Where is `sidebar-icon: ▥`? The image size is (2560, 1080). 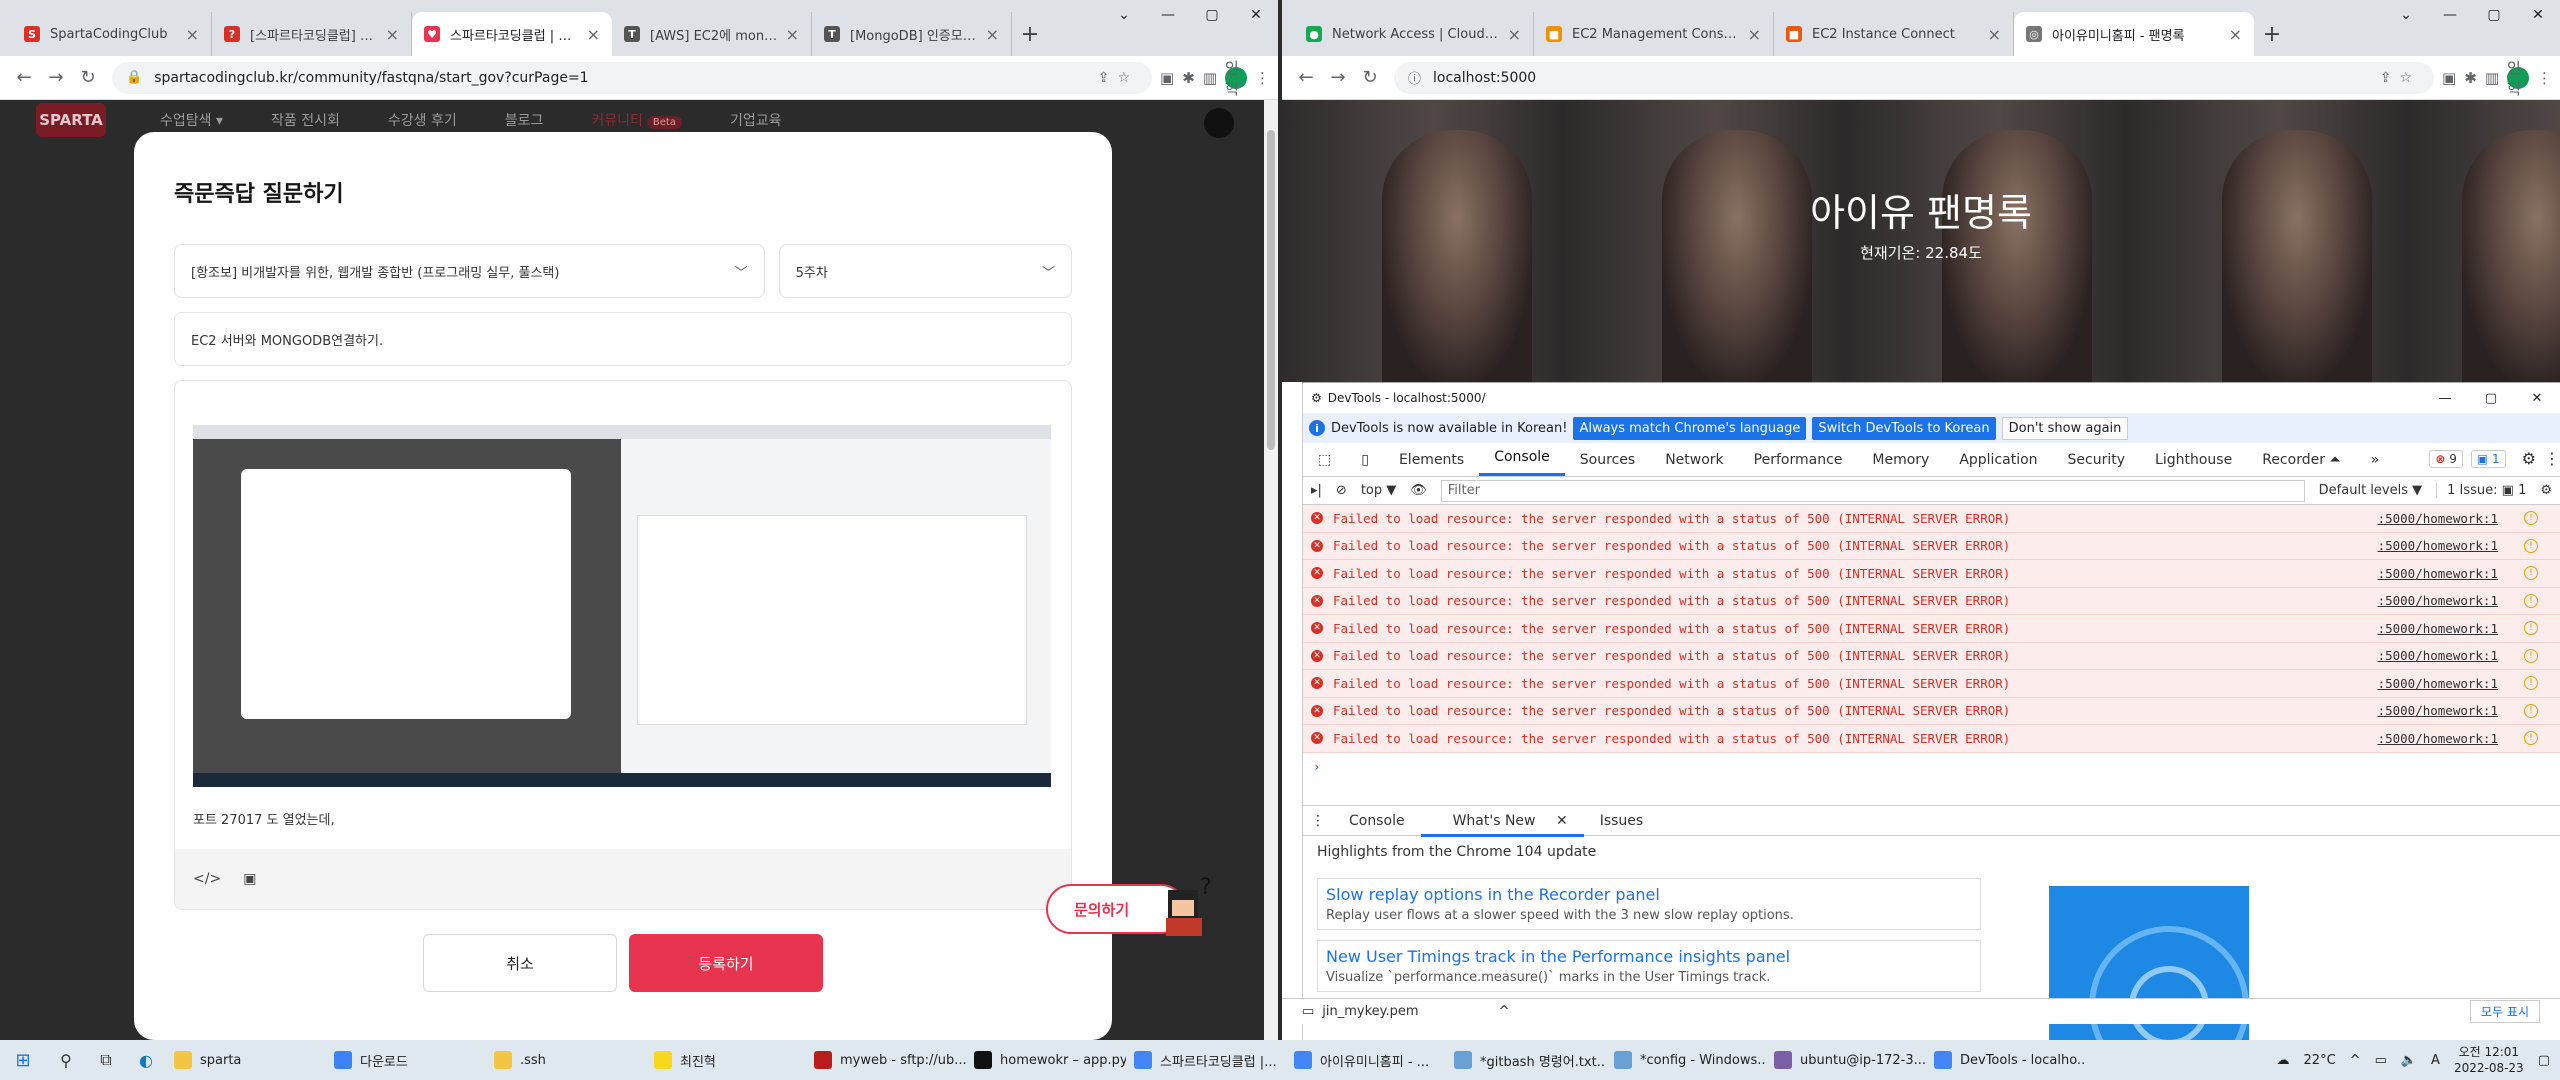
sidebar-icon: ▥ is located at coordinates (1210, 78).